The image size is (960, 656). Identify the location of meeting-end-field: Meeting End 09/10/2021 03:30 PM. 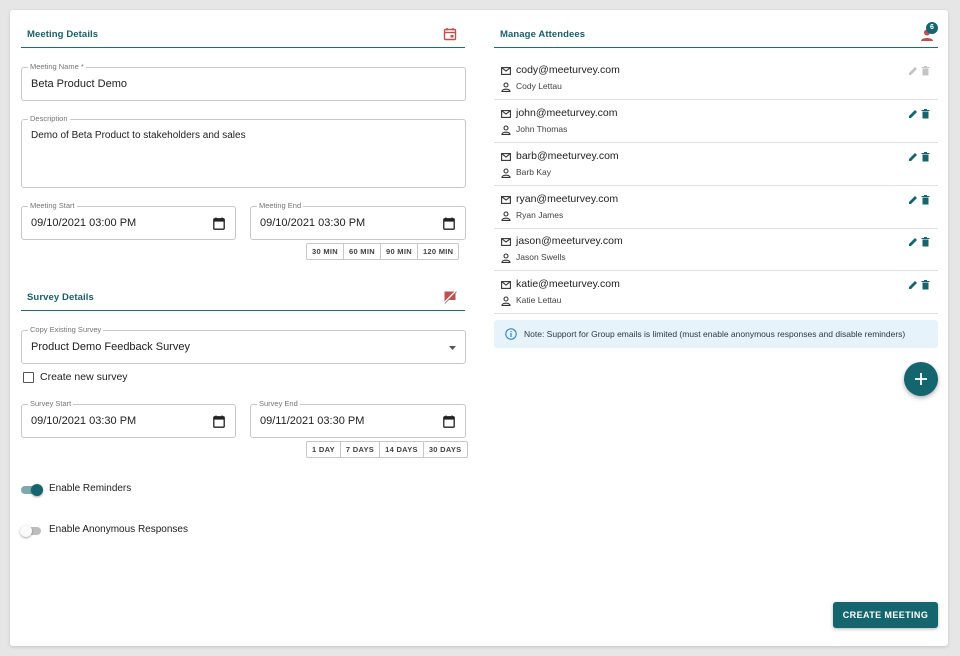
(358, 220).